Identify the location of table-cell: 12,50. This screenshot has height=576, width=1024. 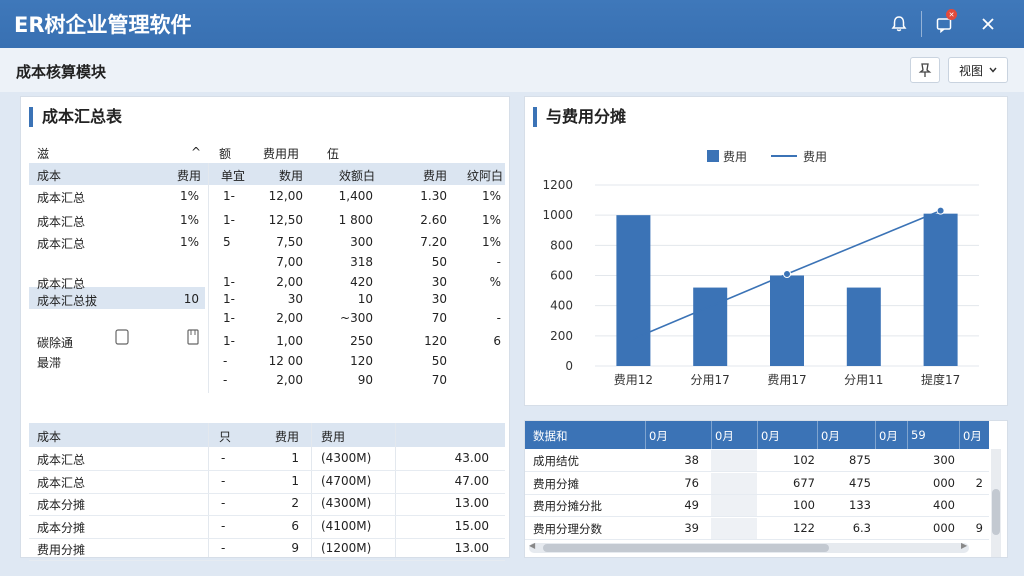
(285, 220).